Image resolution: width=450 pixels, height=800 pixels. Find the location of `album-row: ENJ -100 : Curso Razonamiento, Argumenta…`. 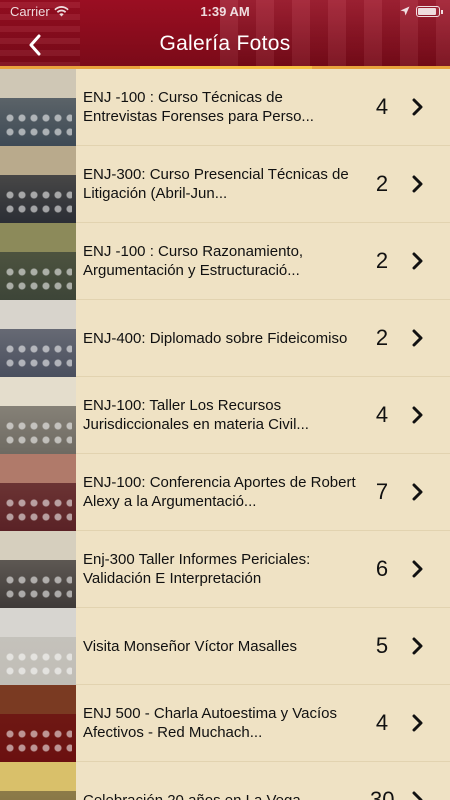

album-row: ENJ -100 : Curso Razonamiento, Argumenta… is located at coordinates (225, 261).